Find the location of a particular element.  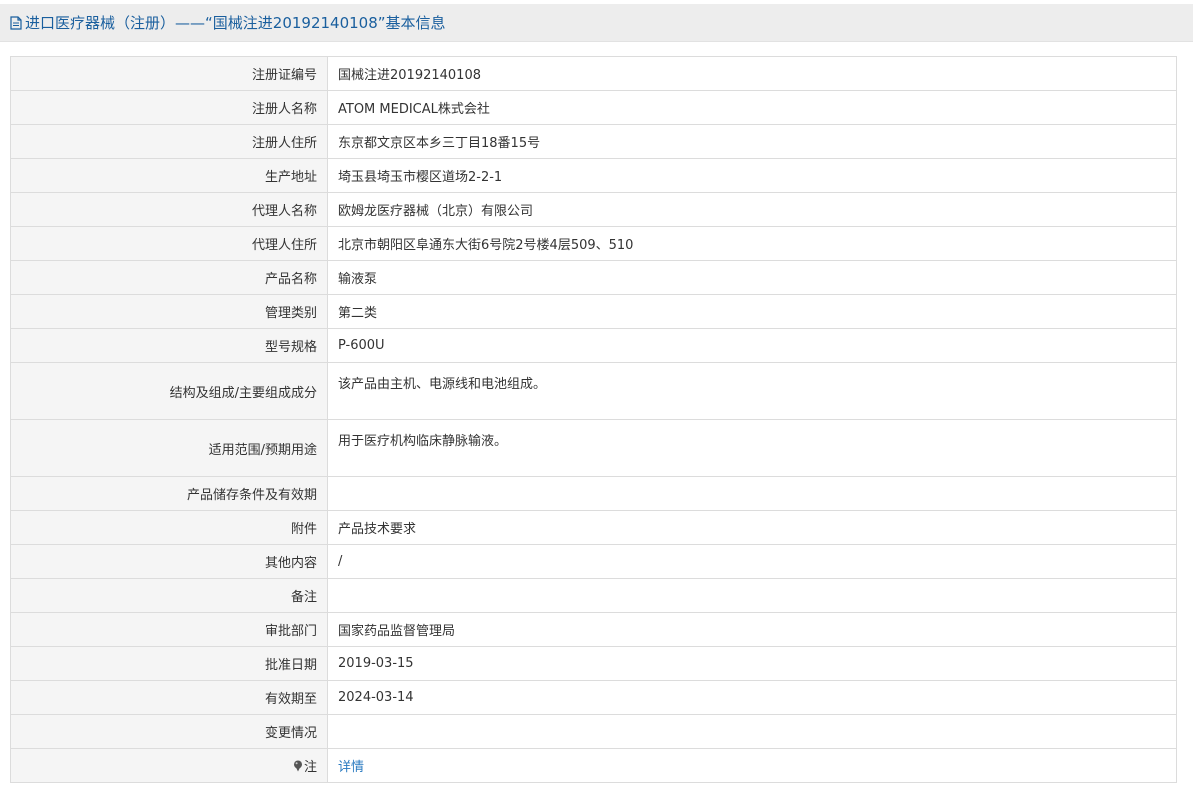

table-row: 产品储存条件及有效期 is located at coordinates (593, 493).